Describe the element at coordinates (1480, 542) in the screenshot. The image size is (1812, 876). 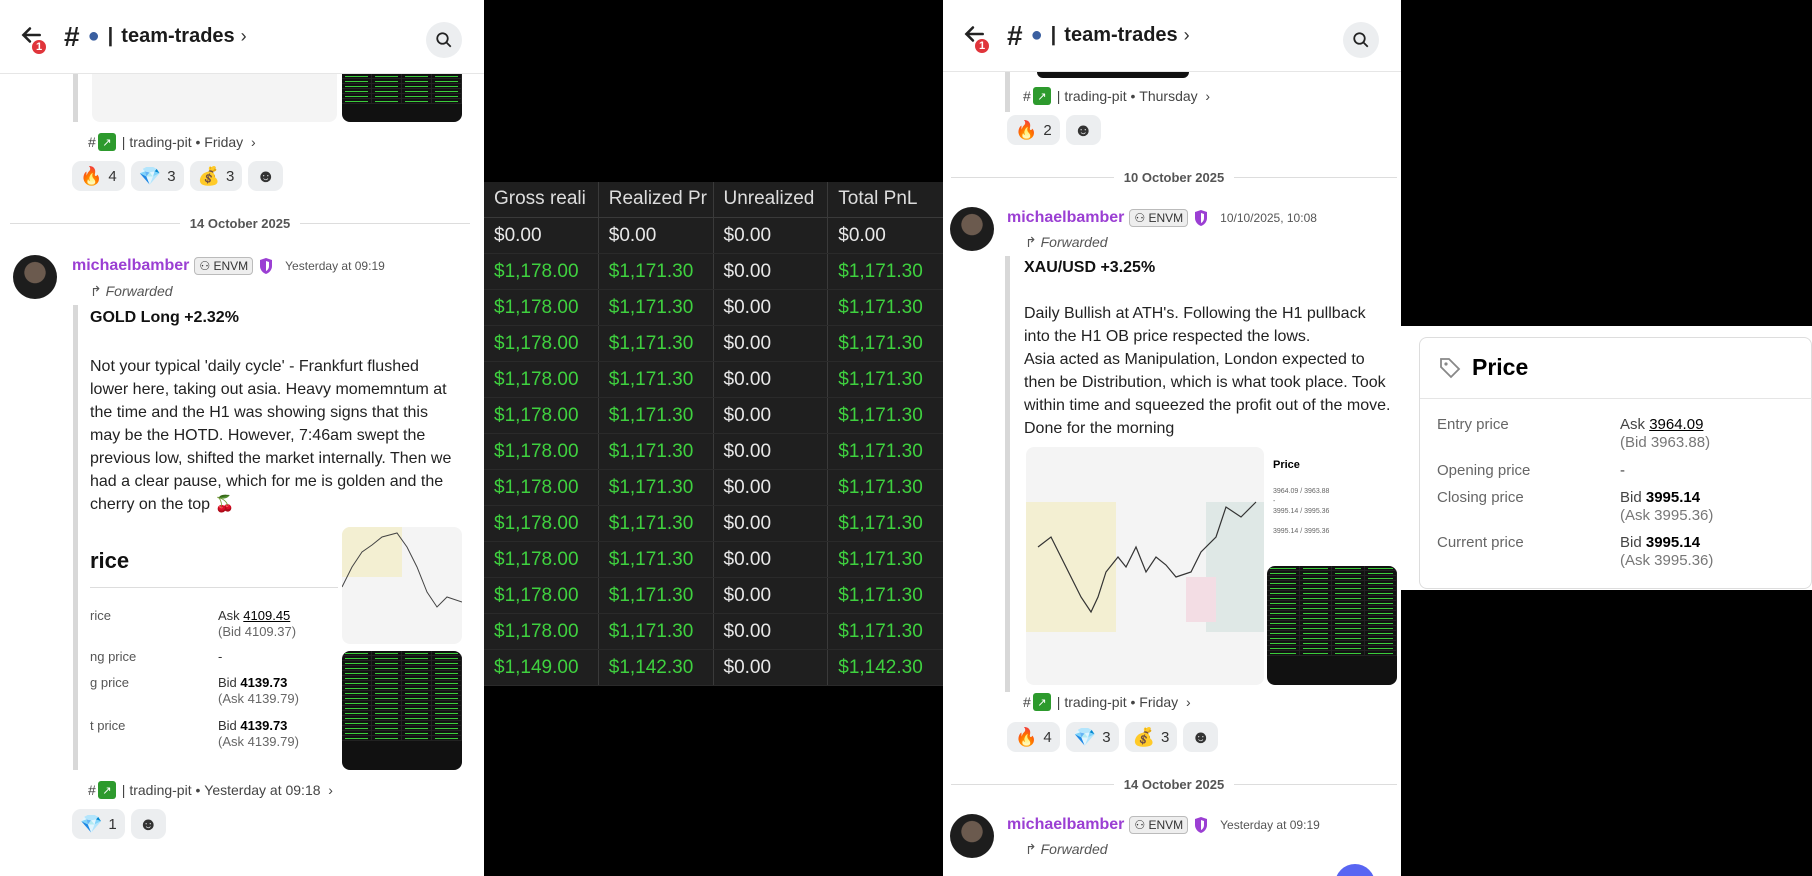
I see `current-price-label: Current price` at that location.